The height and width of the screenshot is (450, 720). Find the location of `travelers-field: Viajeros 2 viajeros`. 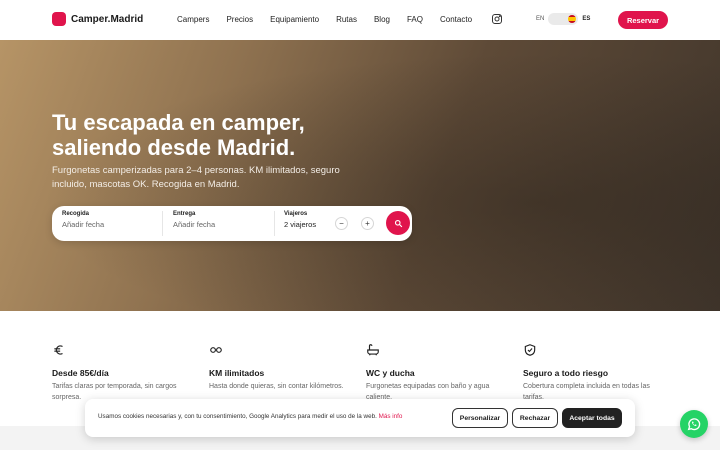

travelers-field: Viajeros 2 viajeros is located at coordinates (309, 224).